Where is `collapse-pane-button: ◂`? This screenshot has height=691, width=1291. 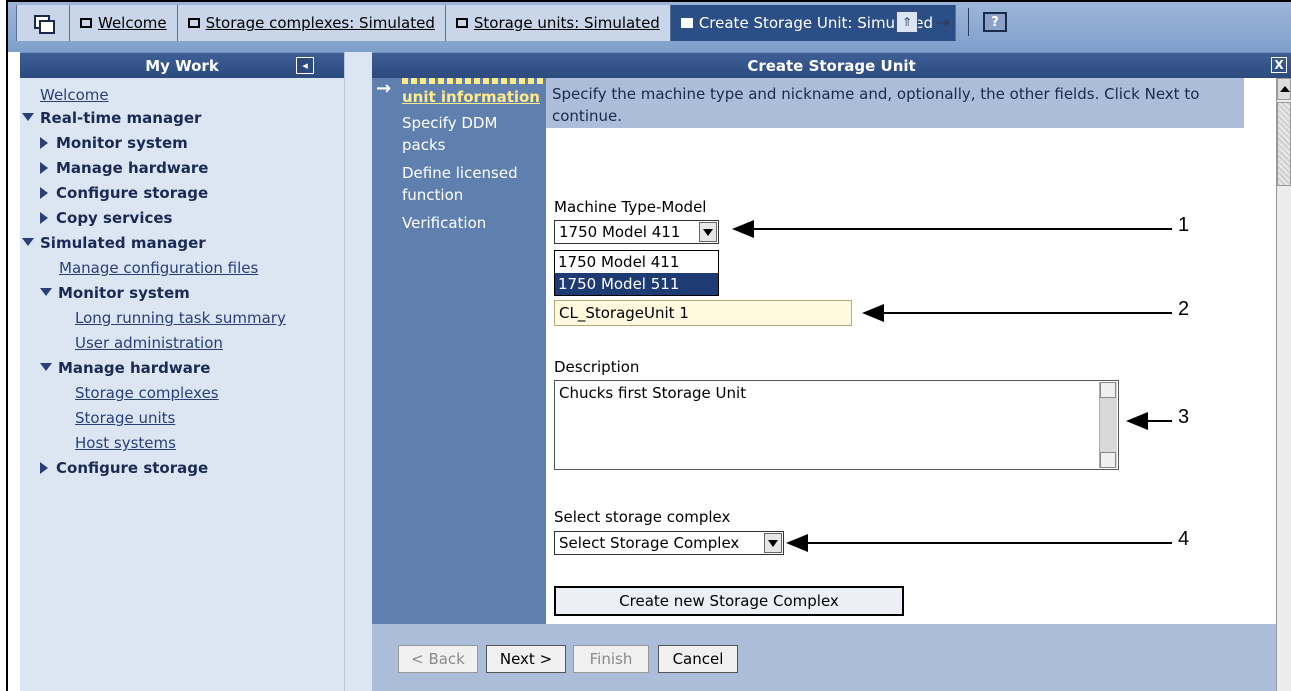 collapse-pane-button: ◂ is located at coordinates (305, 65).